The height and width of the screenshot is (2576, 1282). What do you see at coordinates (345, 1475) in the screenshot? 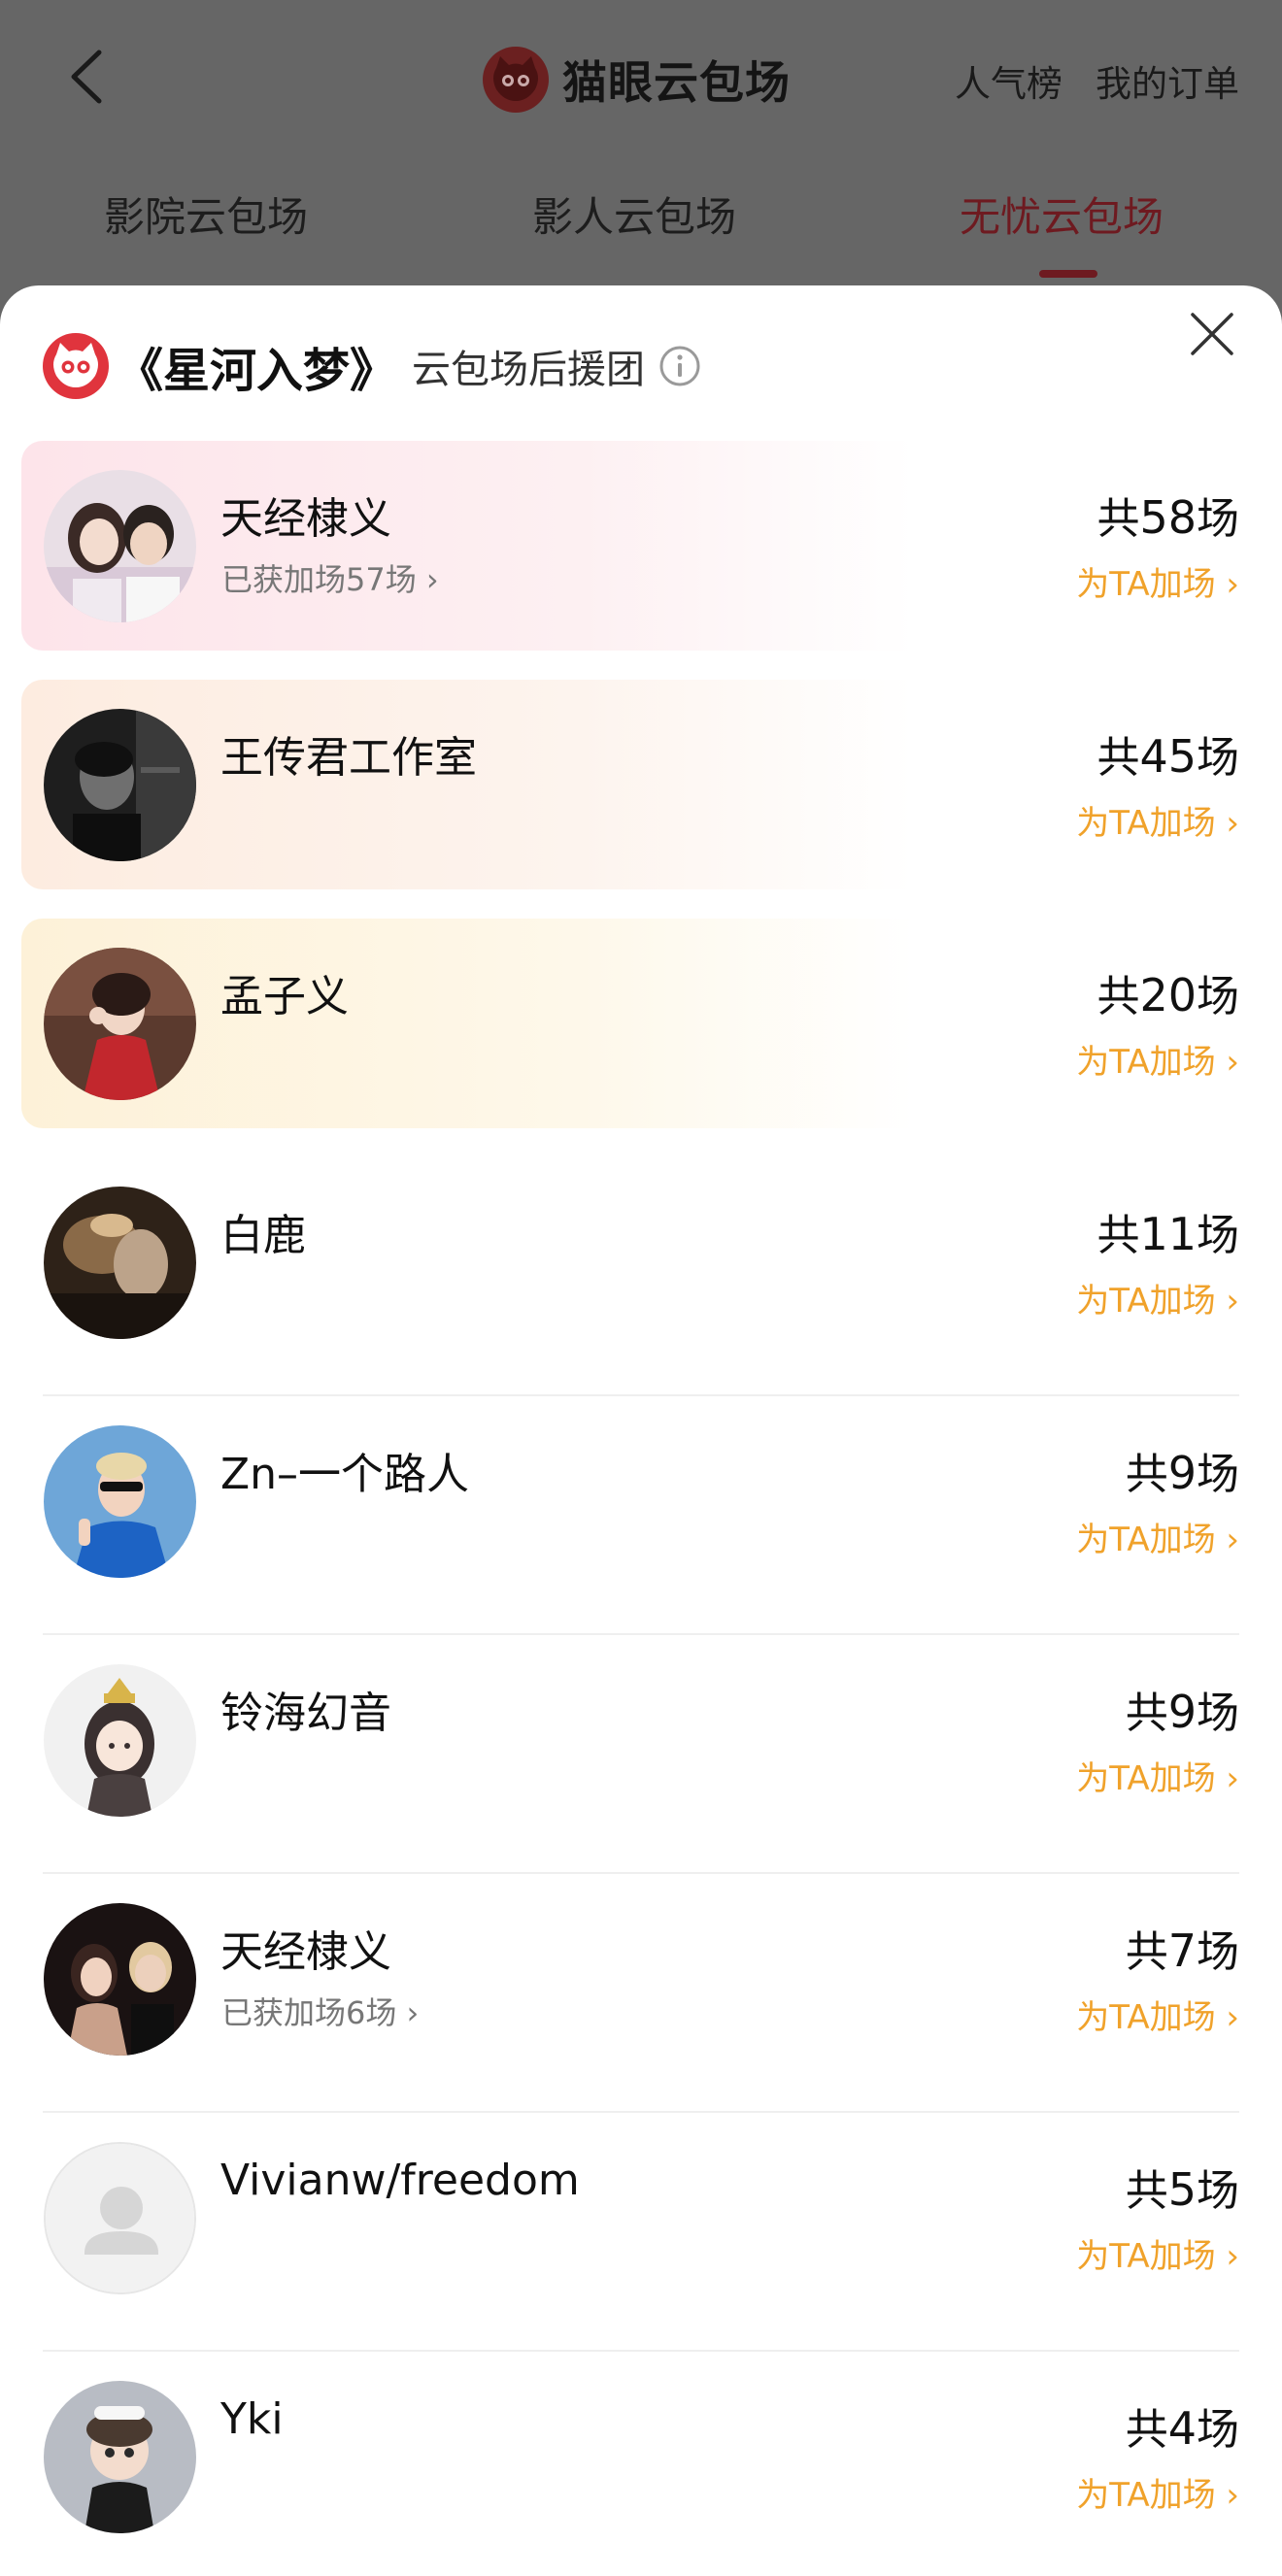
I see `supporter-name: Zn–一个路人` at bounding box center [345, 1475].